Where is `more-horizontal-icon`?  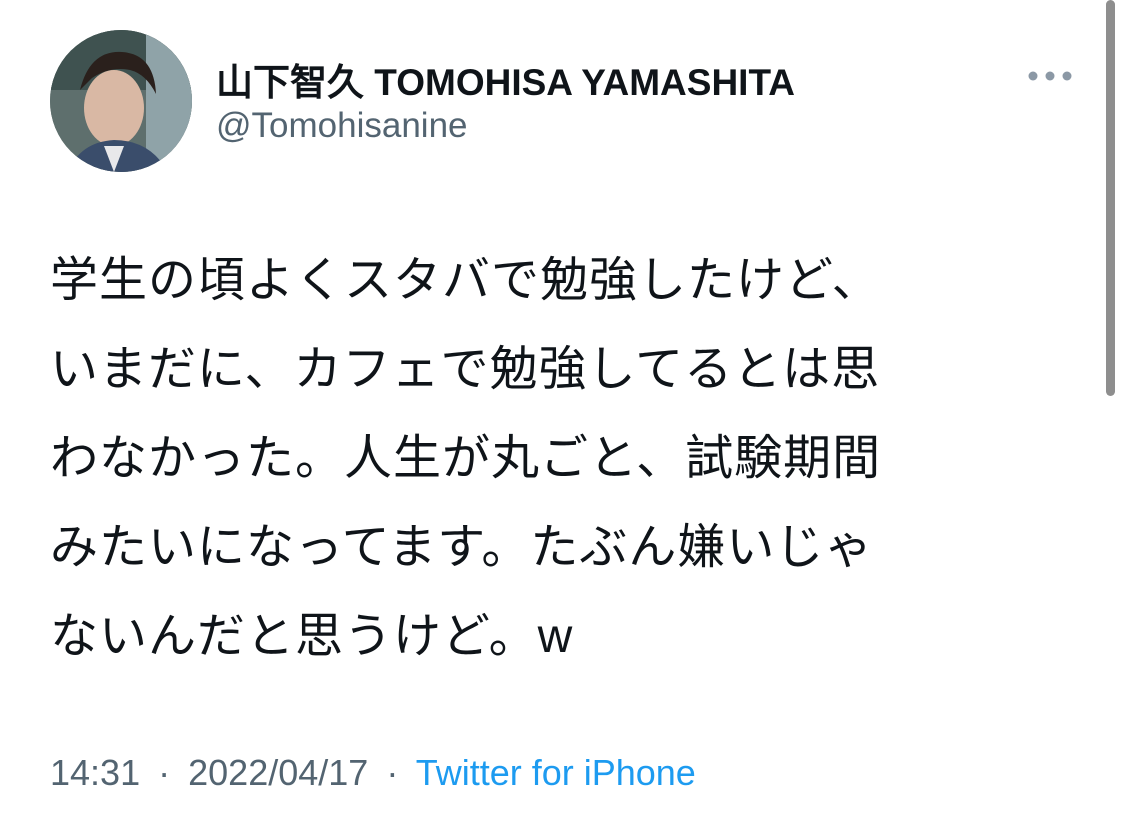
more-horizontal-icon is located at coordinates (1050, 76).